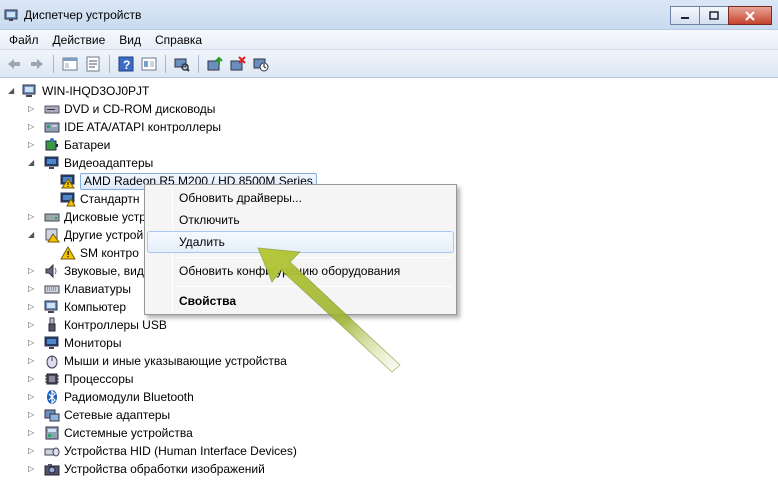 This screenshot has width=778, height=491. What do you see at coordinates (52, 469) in the screenshot?
I see `camera-icon` at bounding box center [52, 469].